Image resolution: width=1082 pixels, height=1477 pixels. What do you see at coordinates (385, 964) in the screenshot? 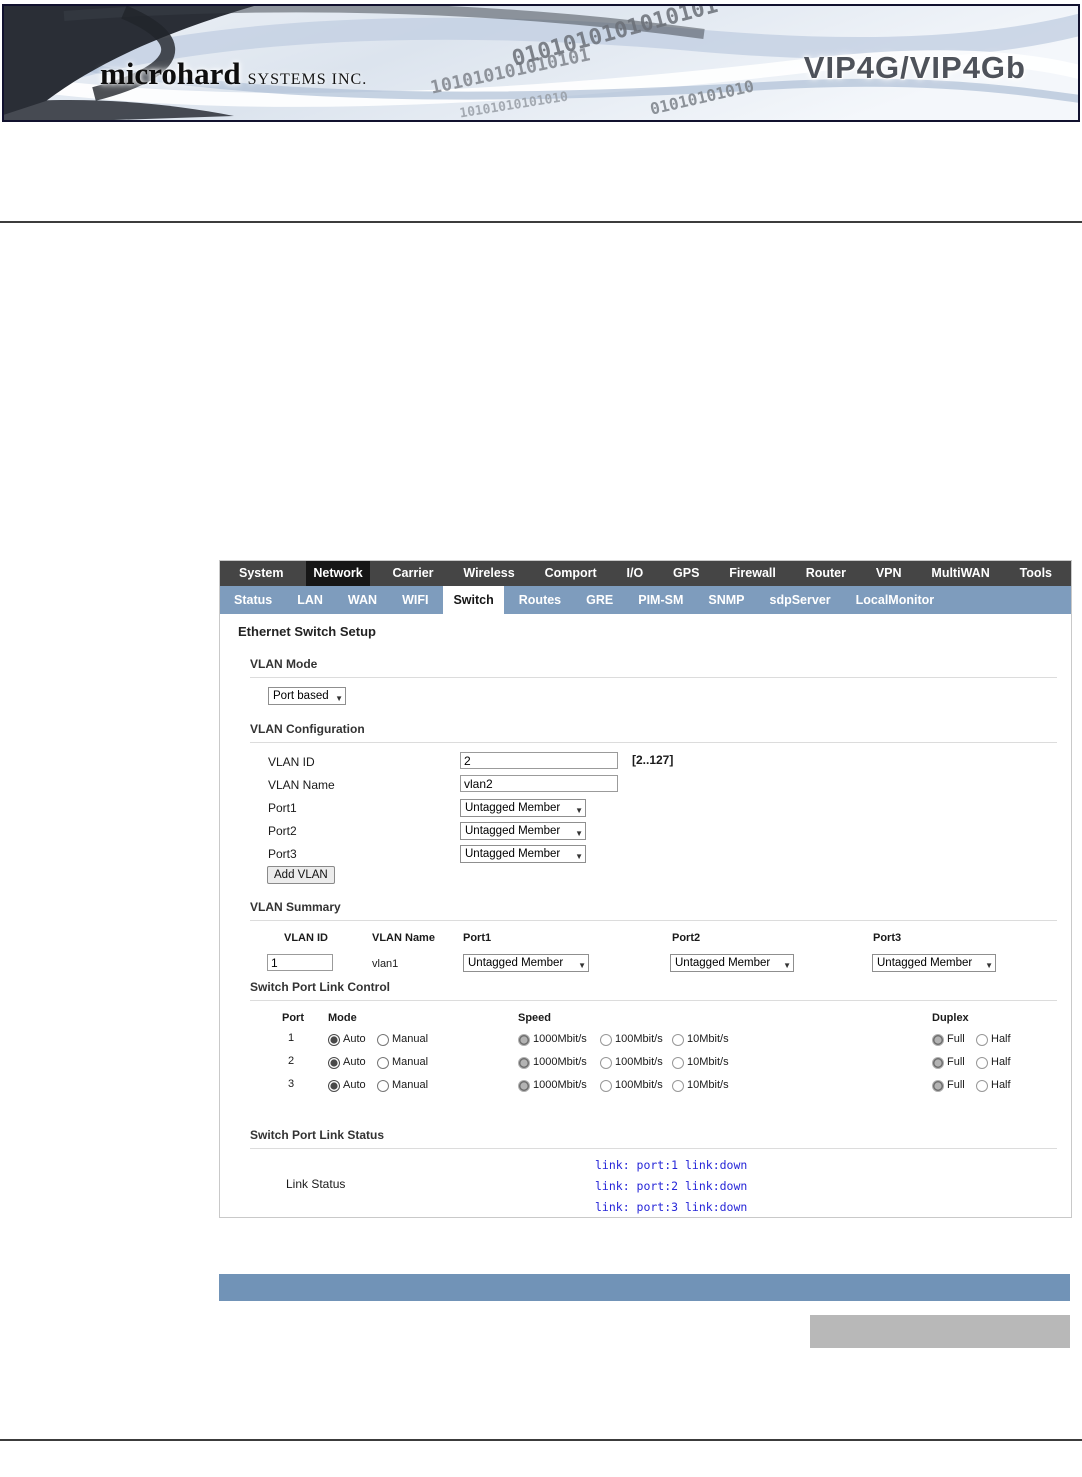
I see `summary-vlan-name: vlan1` at bounding box center [385, 964].